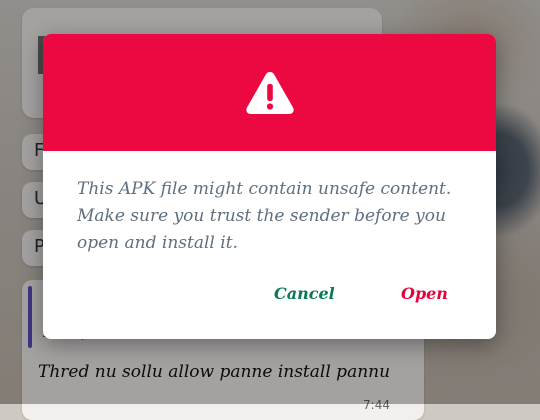 The image size is (540, 420). I want to click on cancel-button: Cancel, so click(304, 293).